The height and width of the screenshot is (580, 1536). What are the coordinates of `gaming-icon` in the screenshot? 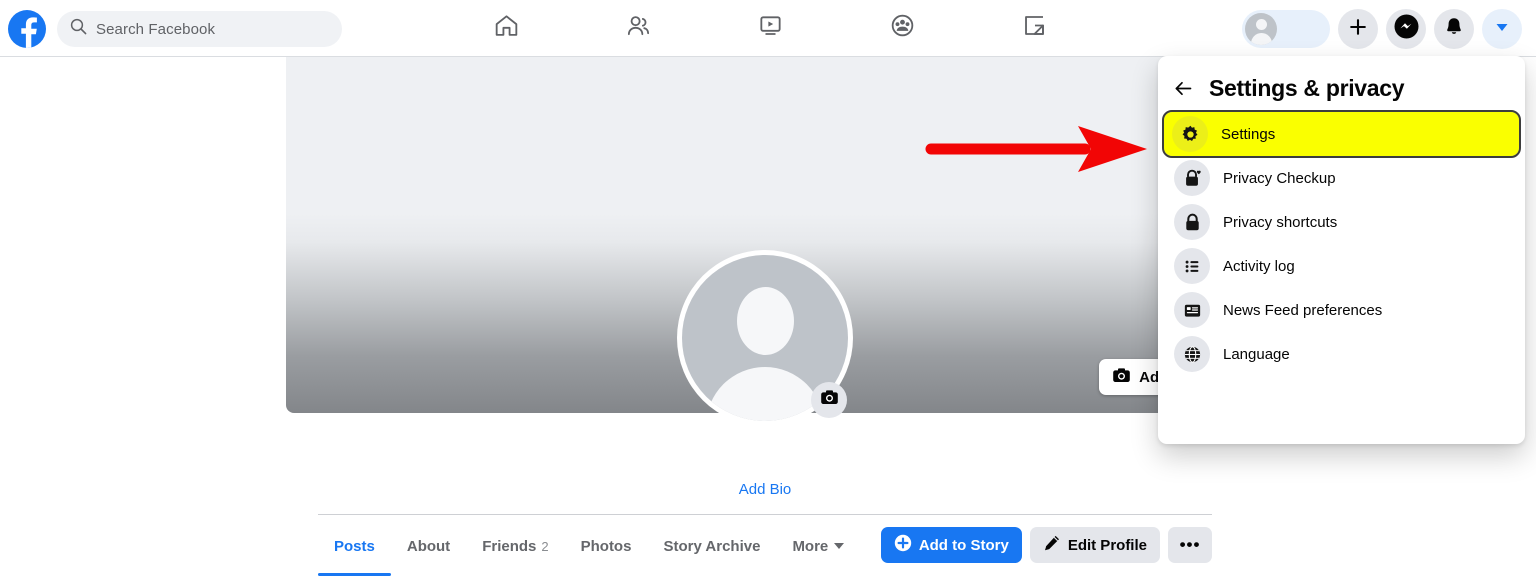 It's located at (1034, 28).